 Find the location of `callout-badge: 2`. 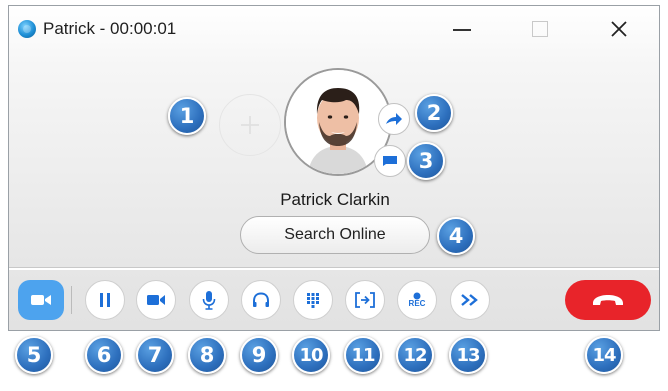

callout-badge: 2 is located at coordinates (434, 113).